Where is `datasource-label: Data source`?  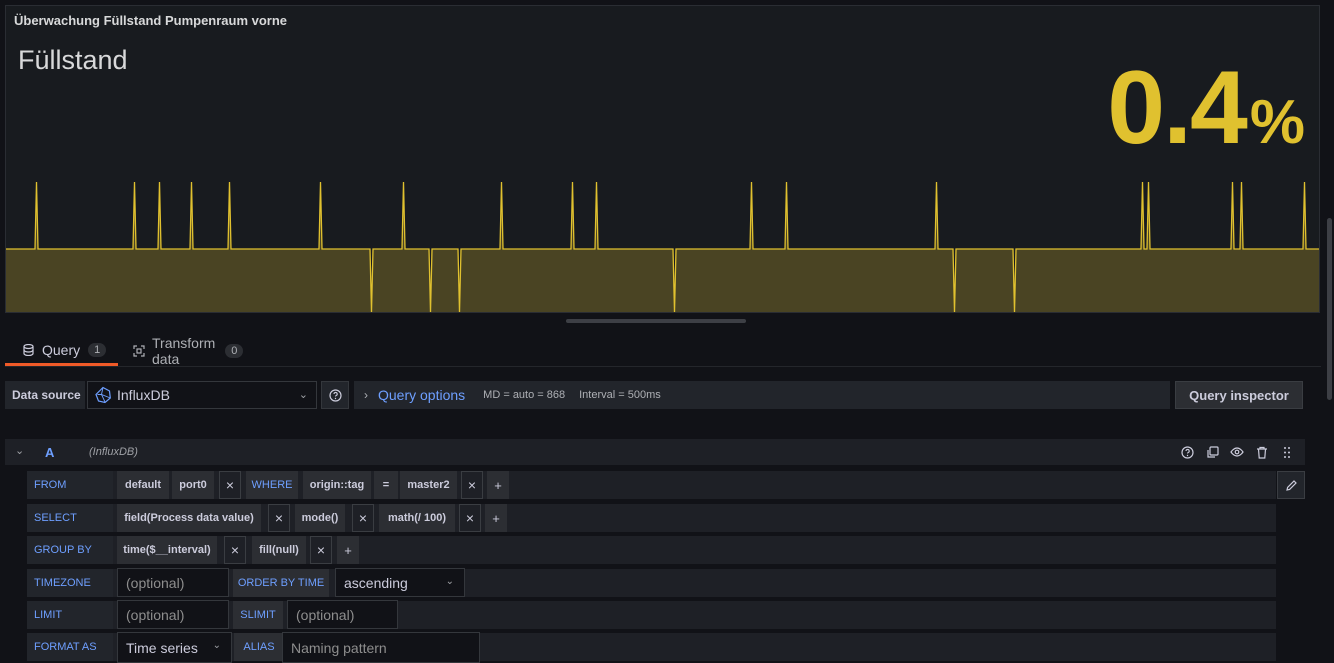
datasource-label: Data source is located at coordinates (45, 395).